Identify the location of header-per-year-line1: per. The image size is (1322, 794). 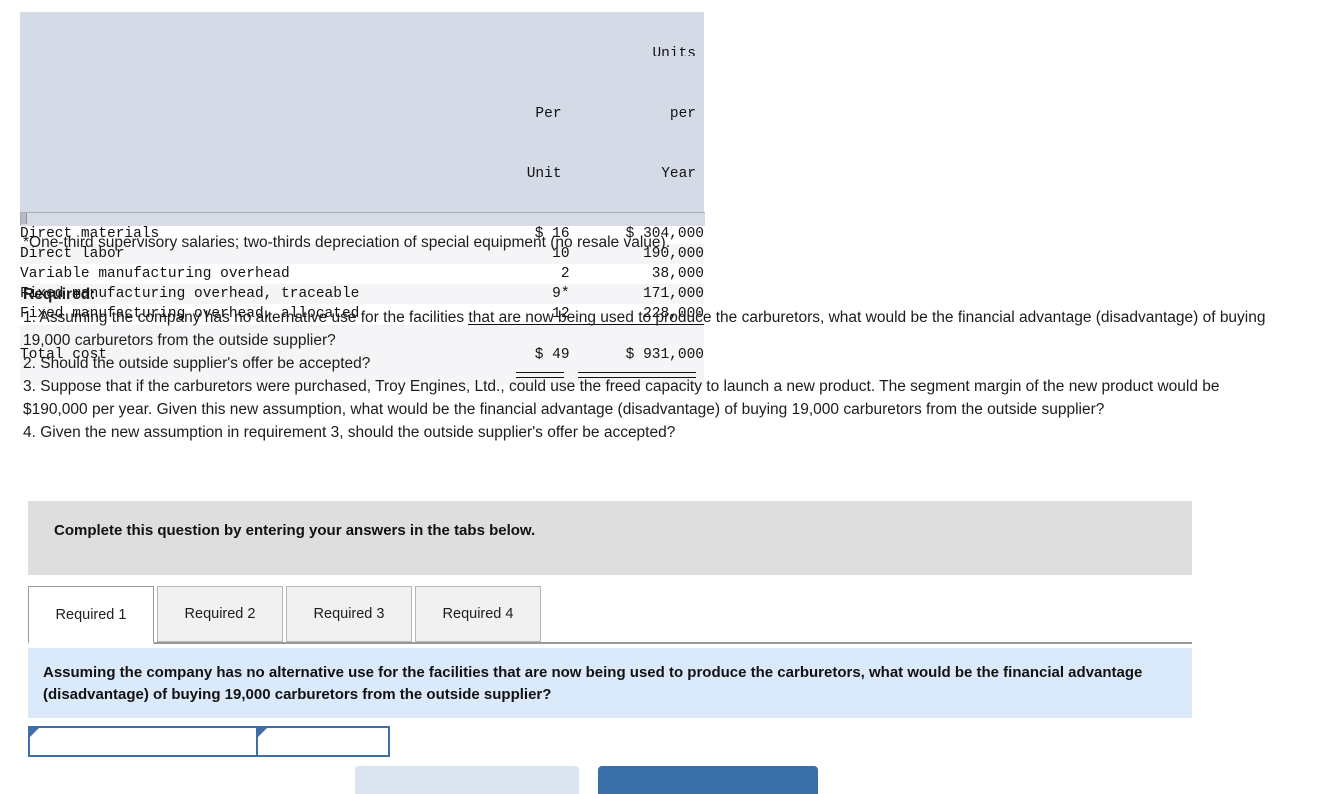
(682, 114).